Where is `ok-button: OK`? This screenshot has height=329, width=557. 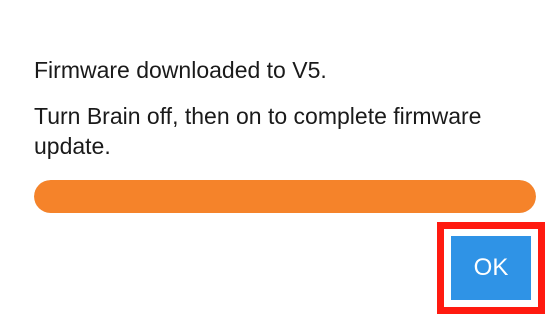 ok-button: OK is located at coordinates (491, 268).